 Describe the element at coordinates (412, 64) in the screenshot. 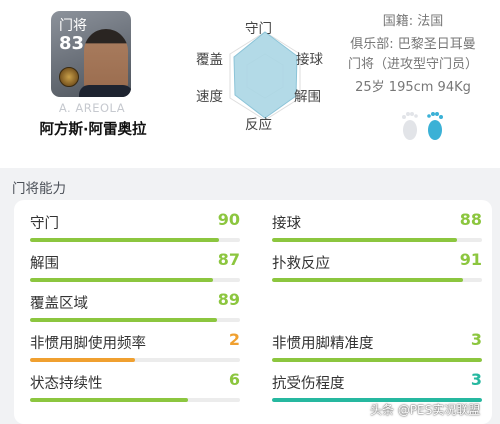

I see `player-playing-style: 门将（进攻型守门员）` at that location.